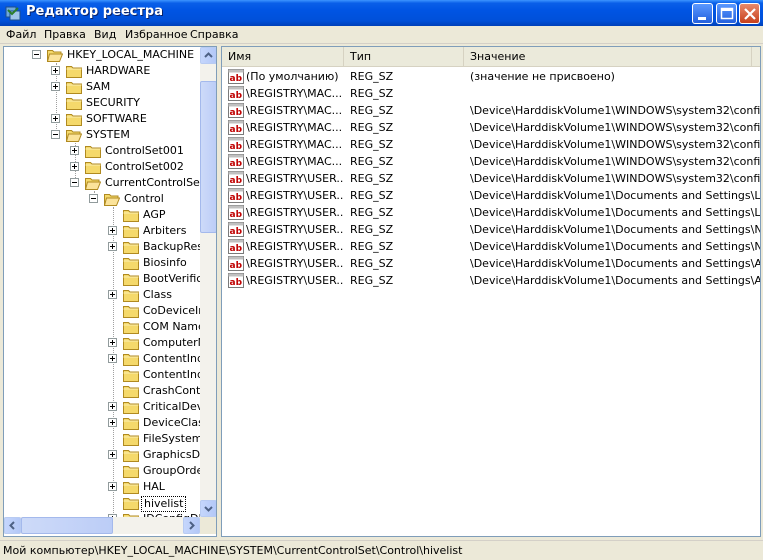  I want to click on column-header-name: Имя, so click(283, 57).